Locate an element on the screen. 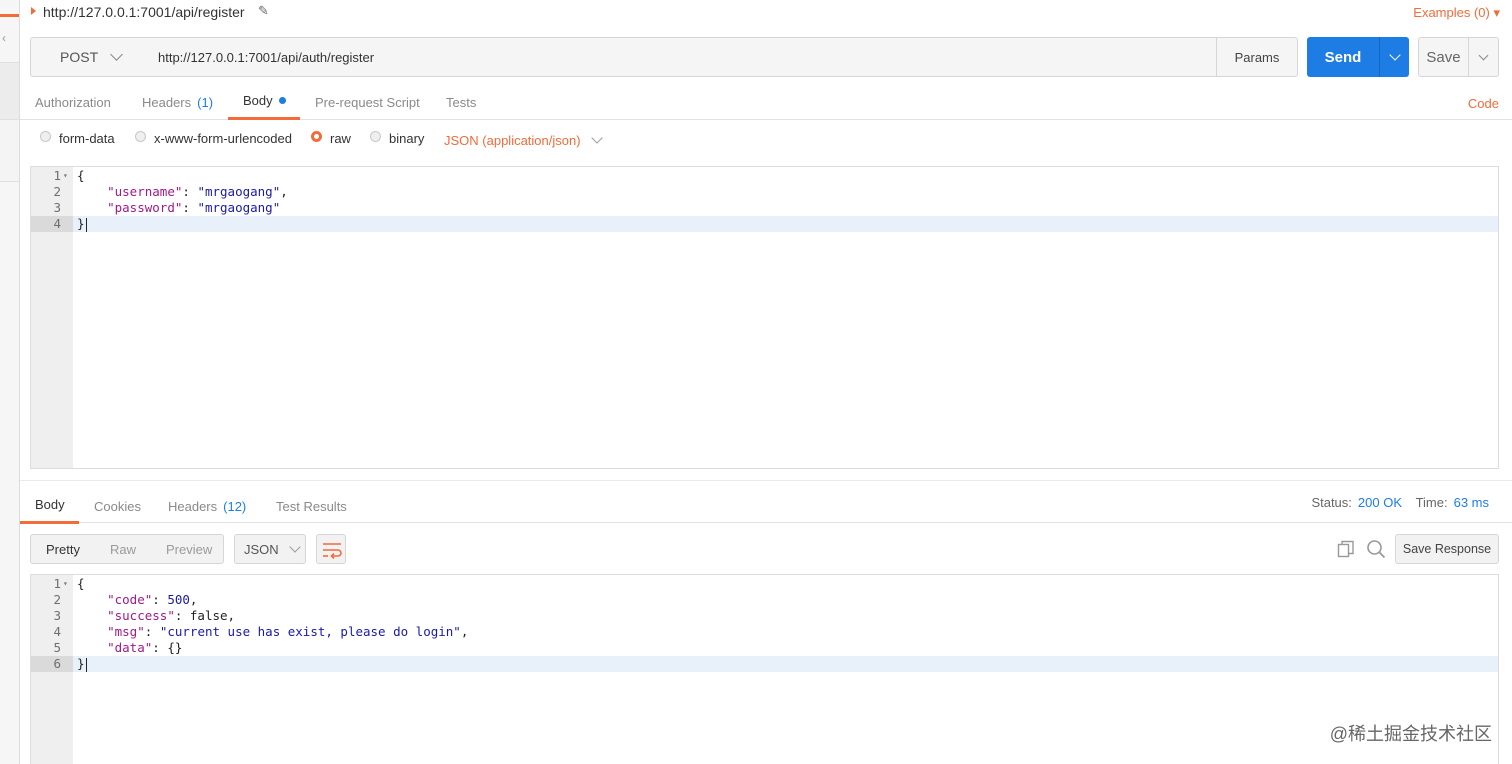 This screenshot has width=1512, height=764. tab-headers: Headers (1) is located at coordinates (177, 102).